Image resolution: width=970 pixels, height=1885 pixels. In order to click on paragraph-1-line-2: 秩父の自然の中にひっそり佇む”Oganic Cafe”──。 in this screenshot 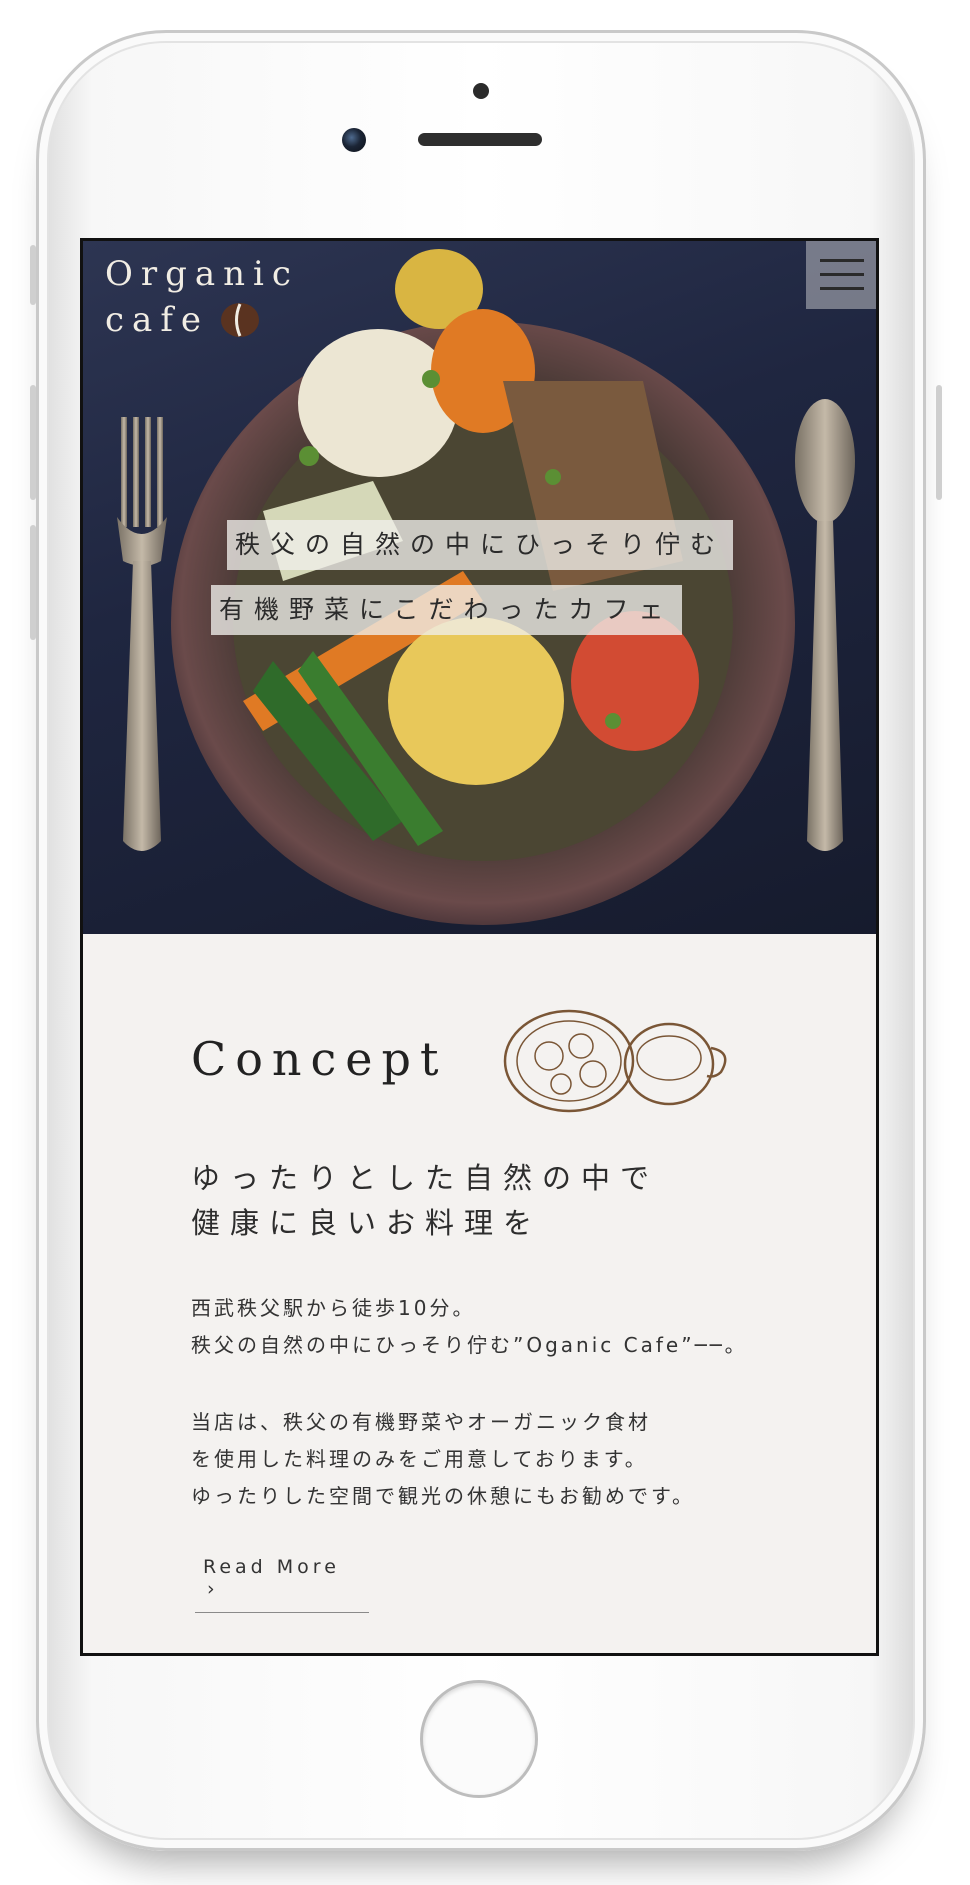, I will do `click(469, 1345)`.